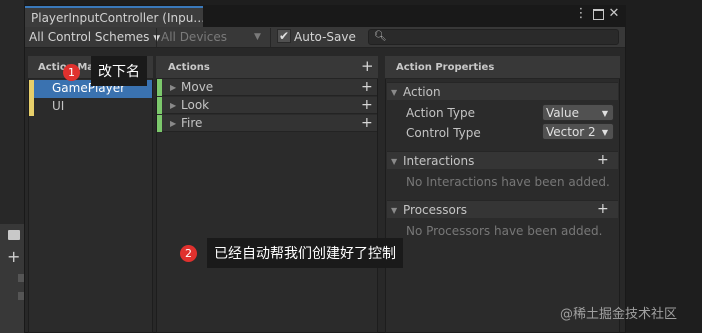 The height and width of the screenshot is (333, 702). I want to click on action-item: ▶ Fire +, so click(267, 123).